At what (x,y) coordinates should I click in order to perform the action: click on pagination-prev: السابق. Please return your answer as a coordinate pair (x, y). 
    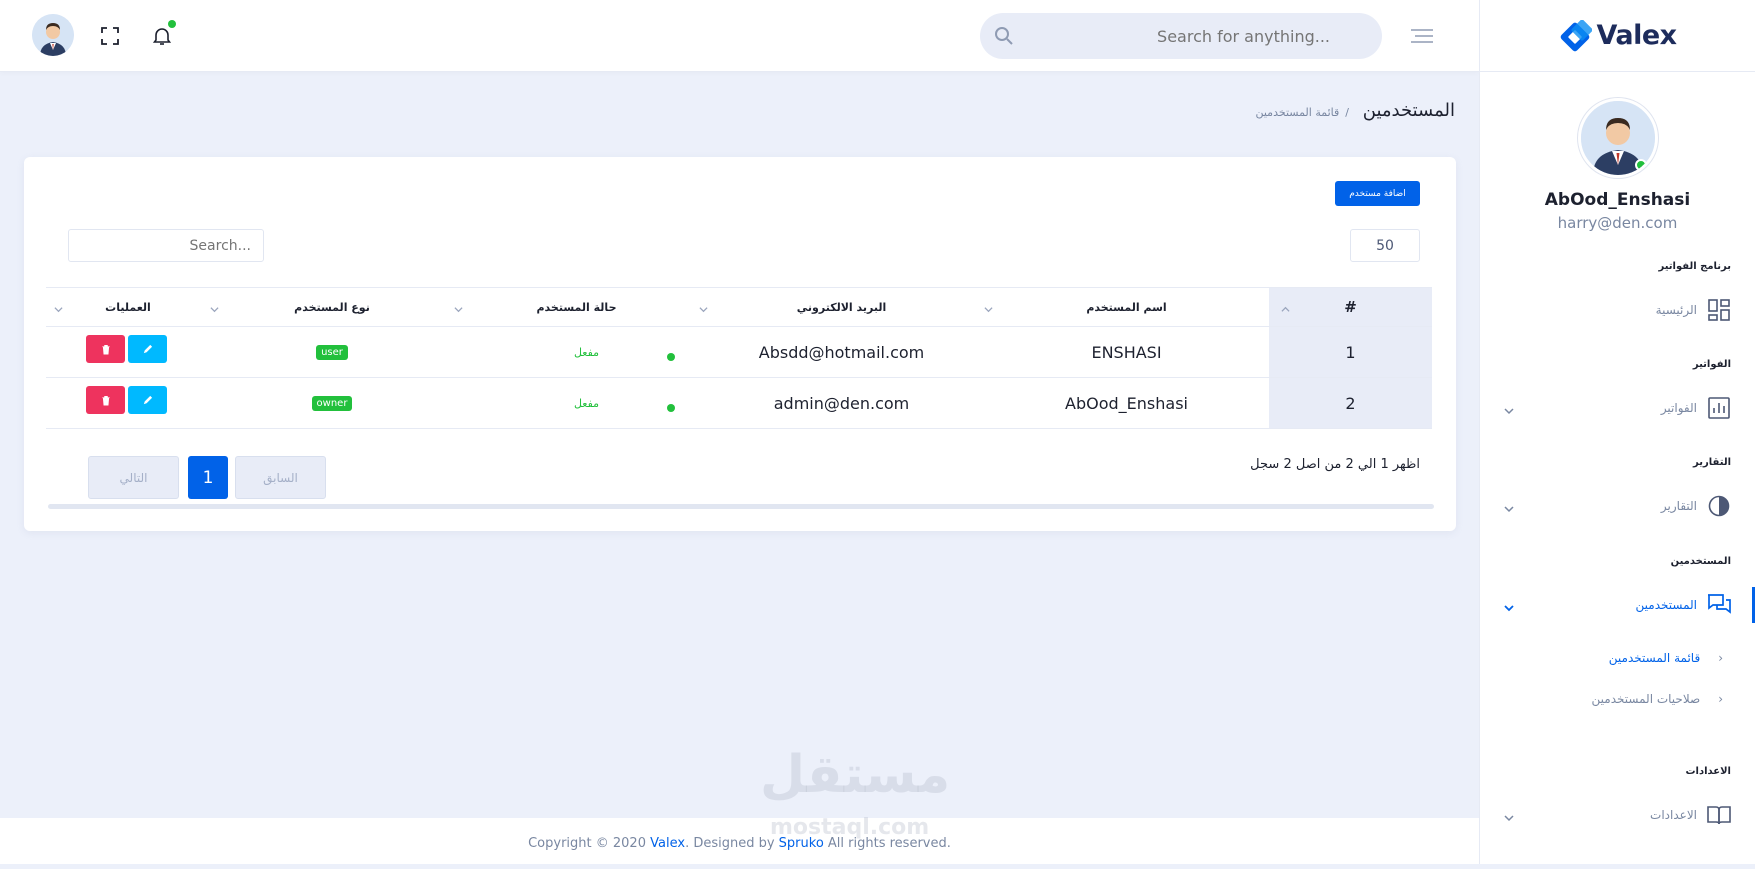
    Looking at the image, I should click on (280, 477).